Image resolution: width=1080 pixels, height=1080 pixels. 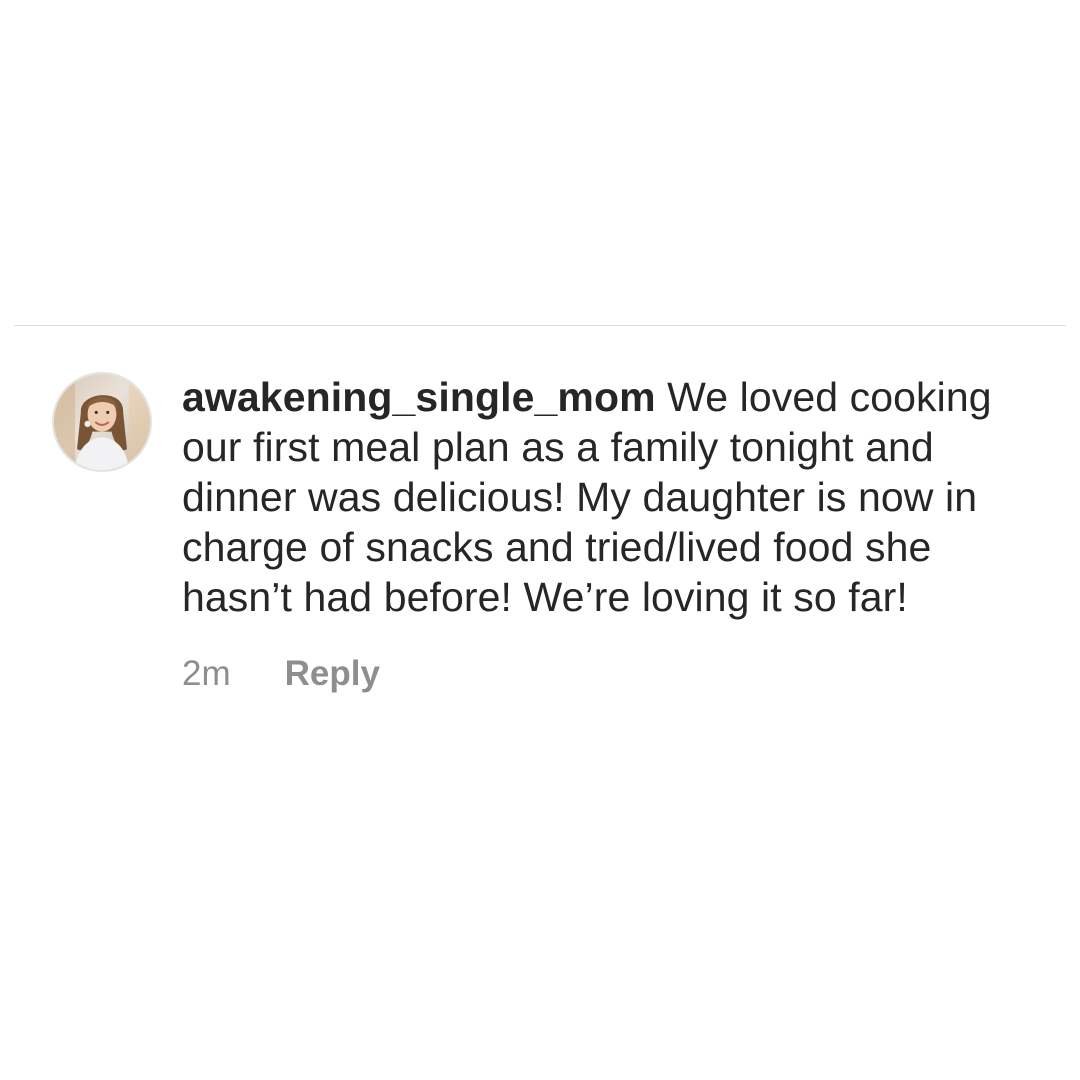 I want to click on avatar, so click(x=102, y=422).